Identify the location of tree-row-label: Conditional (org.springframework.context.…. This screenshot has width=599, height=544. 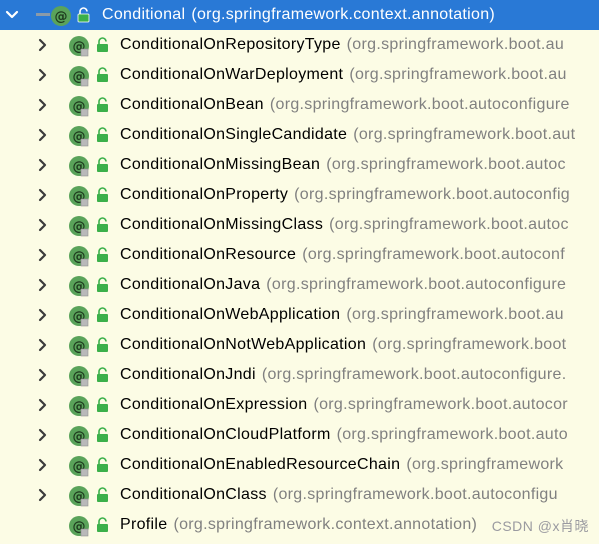
(298, 15).